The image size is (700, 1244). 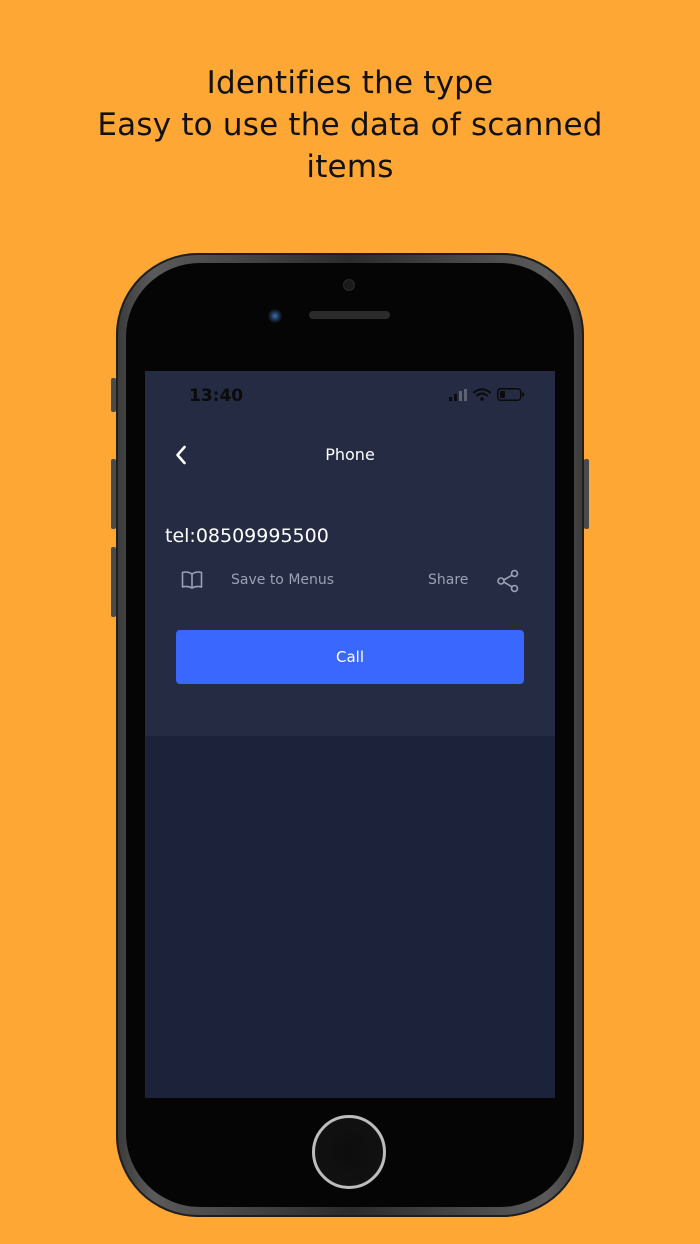 I want to click on power-button, so click(x=586, y=494).